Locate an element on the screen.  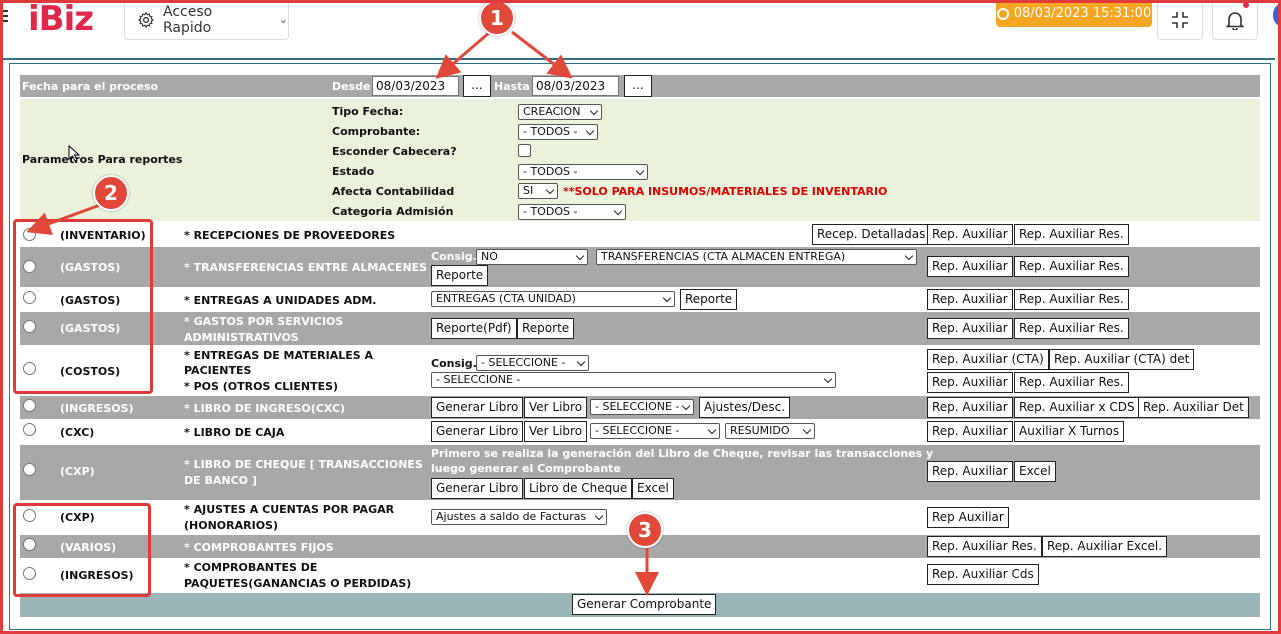
rep-auxiliar-cds-button: Rep. Auxiliar x CDS is located at coordinates (1077, 407).